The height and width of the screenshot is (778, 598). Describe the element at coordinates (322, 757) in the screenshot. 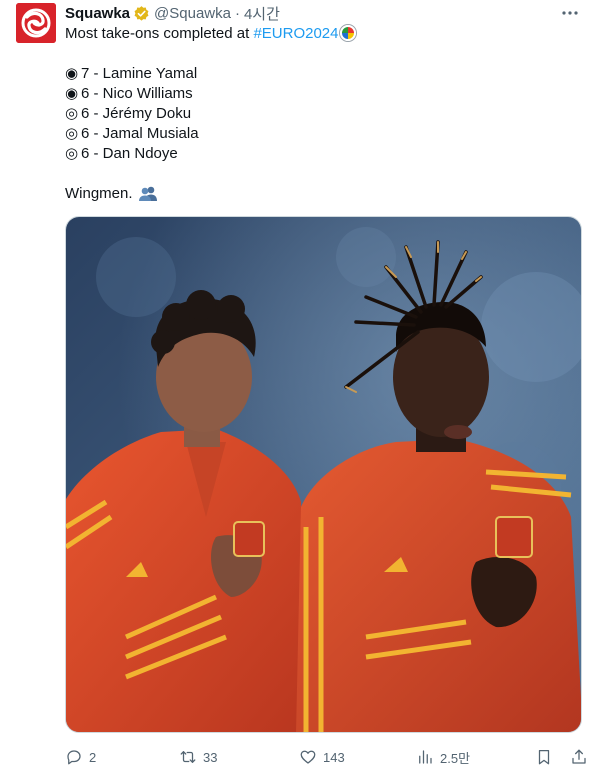

I see `like-button: 143` at that location.